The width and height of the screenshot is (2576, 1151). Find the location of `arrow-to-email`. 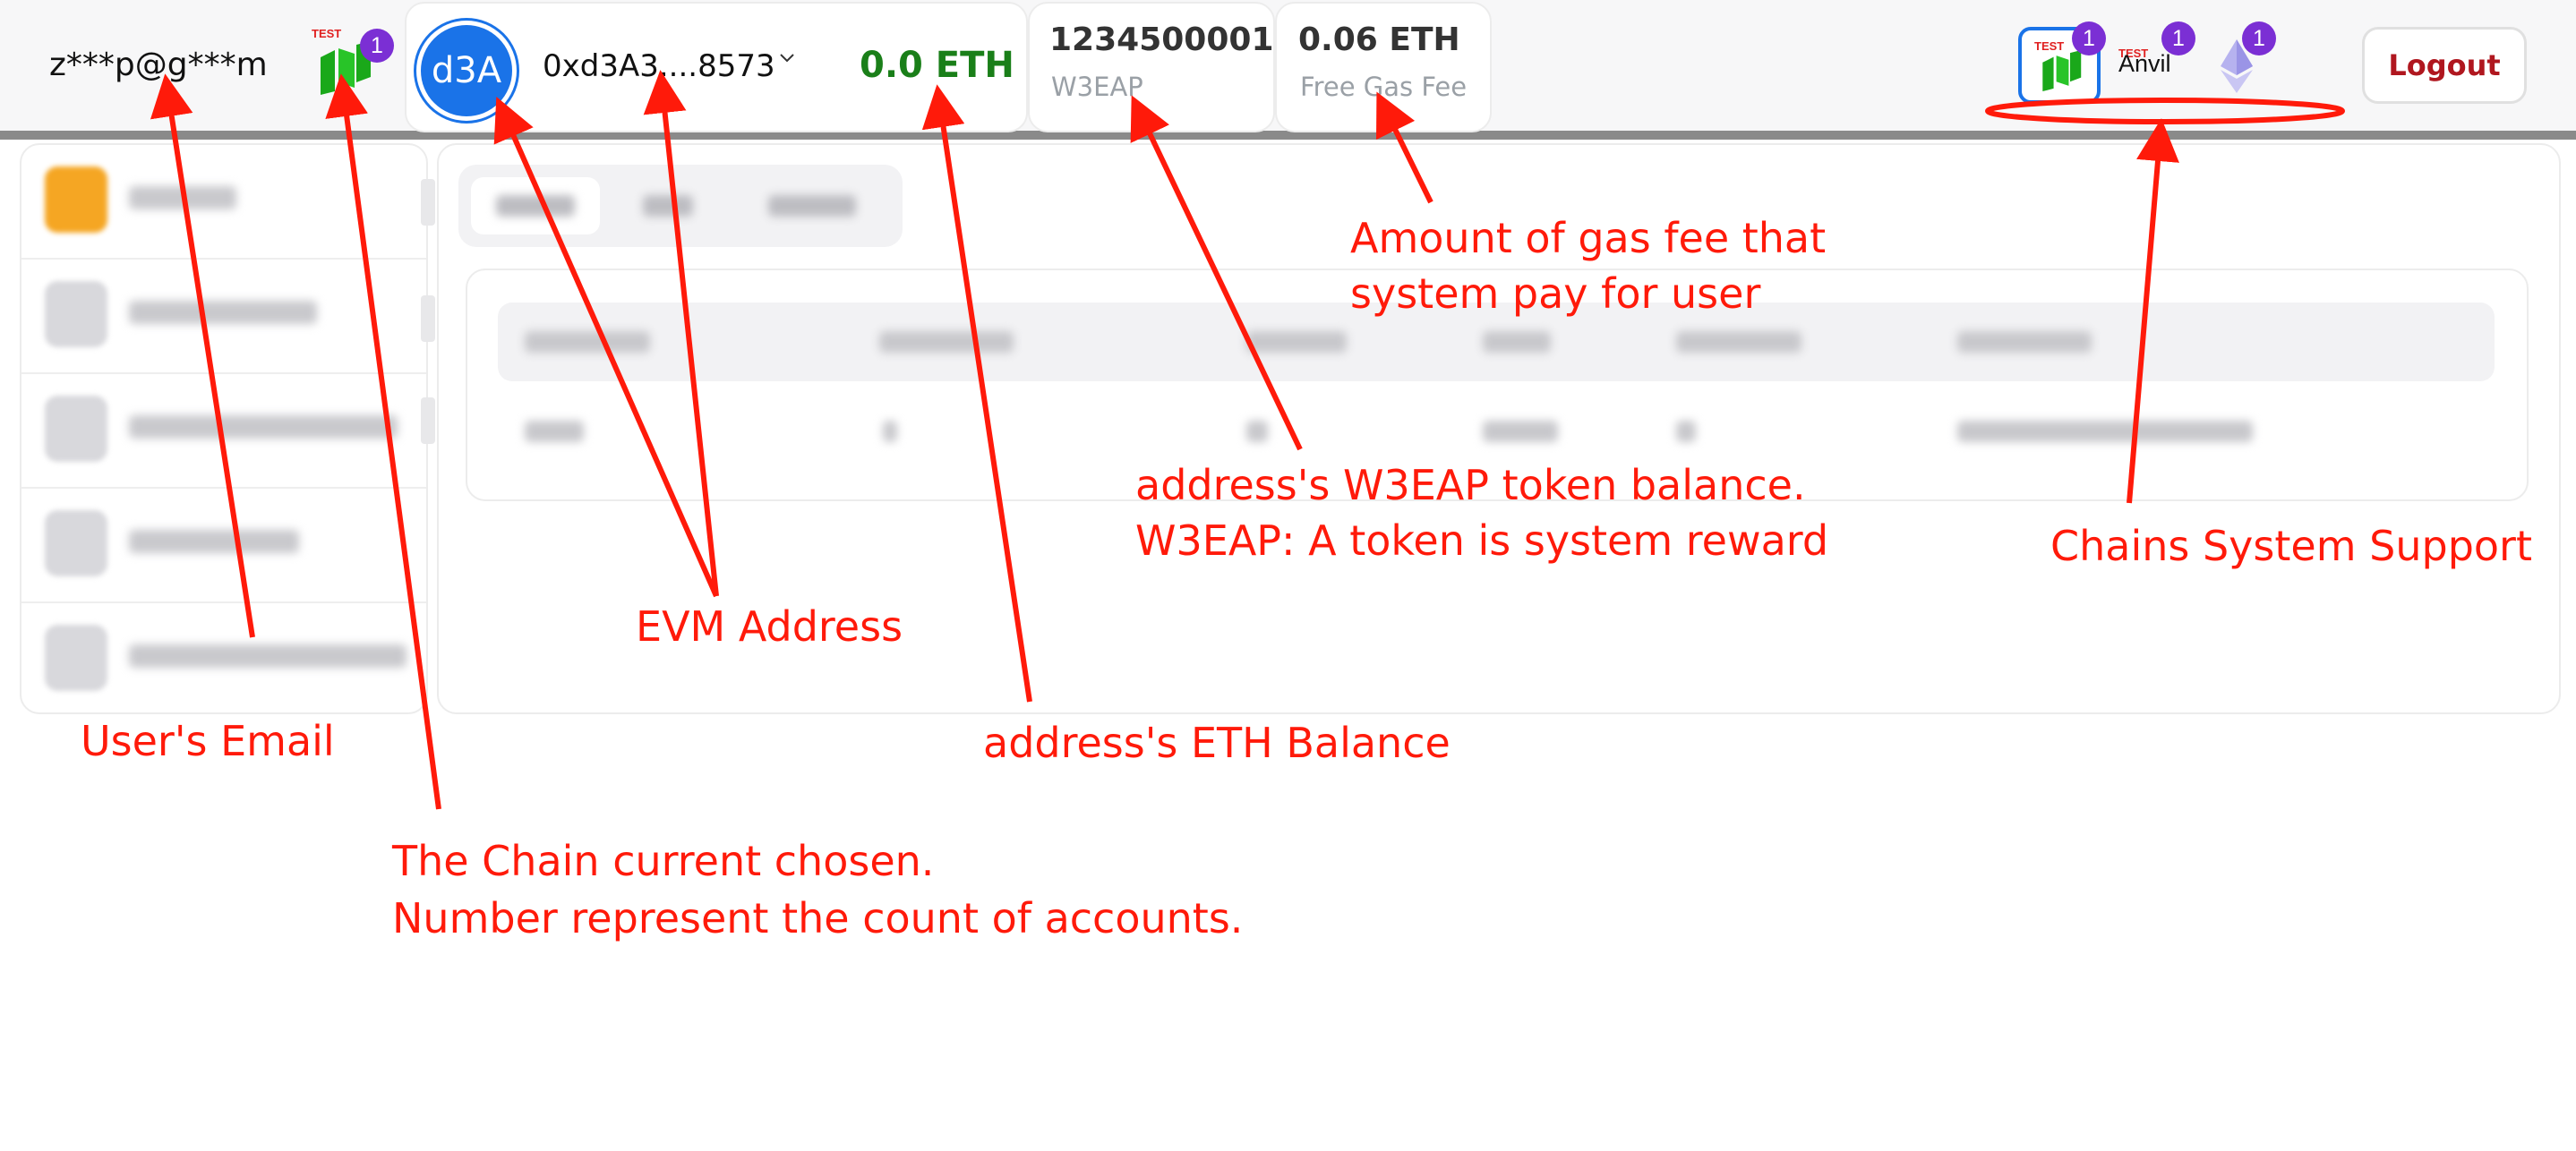

arrow-to-email is located at coordinates (202, 355).